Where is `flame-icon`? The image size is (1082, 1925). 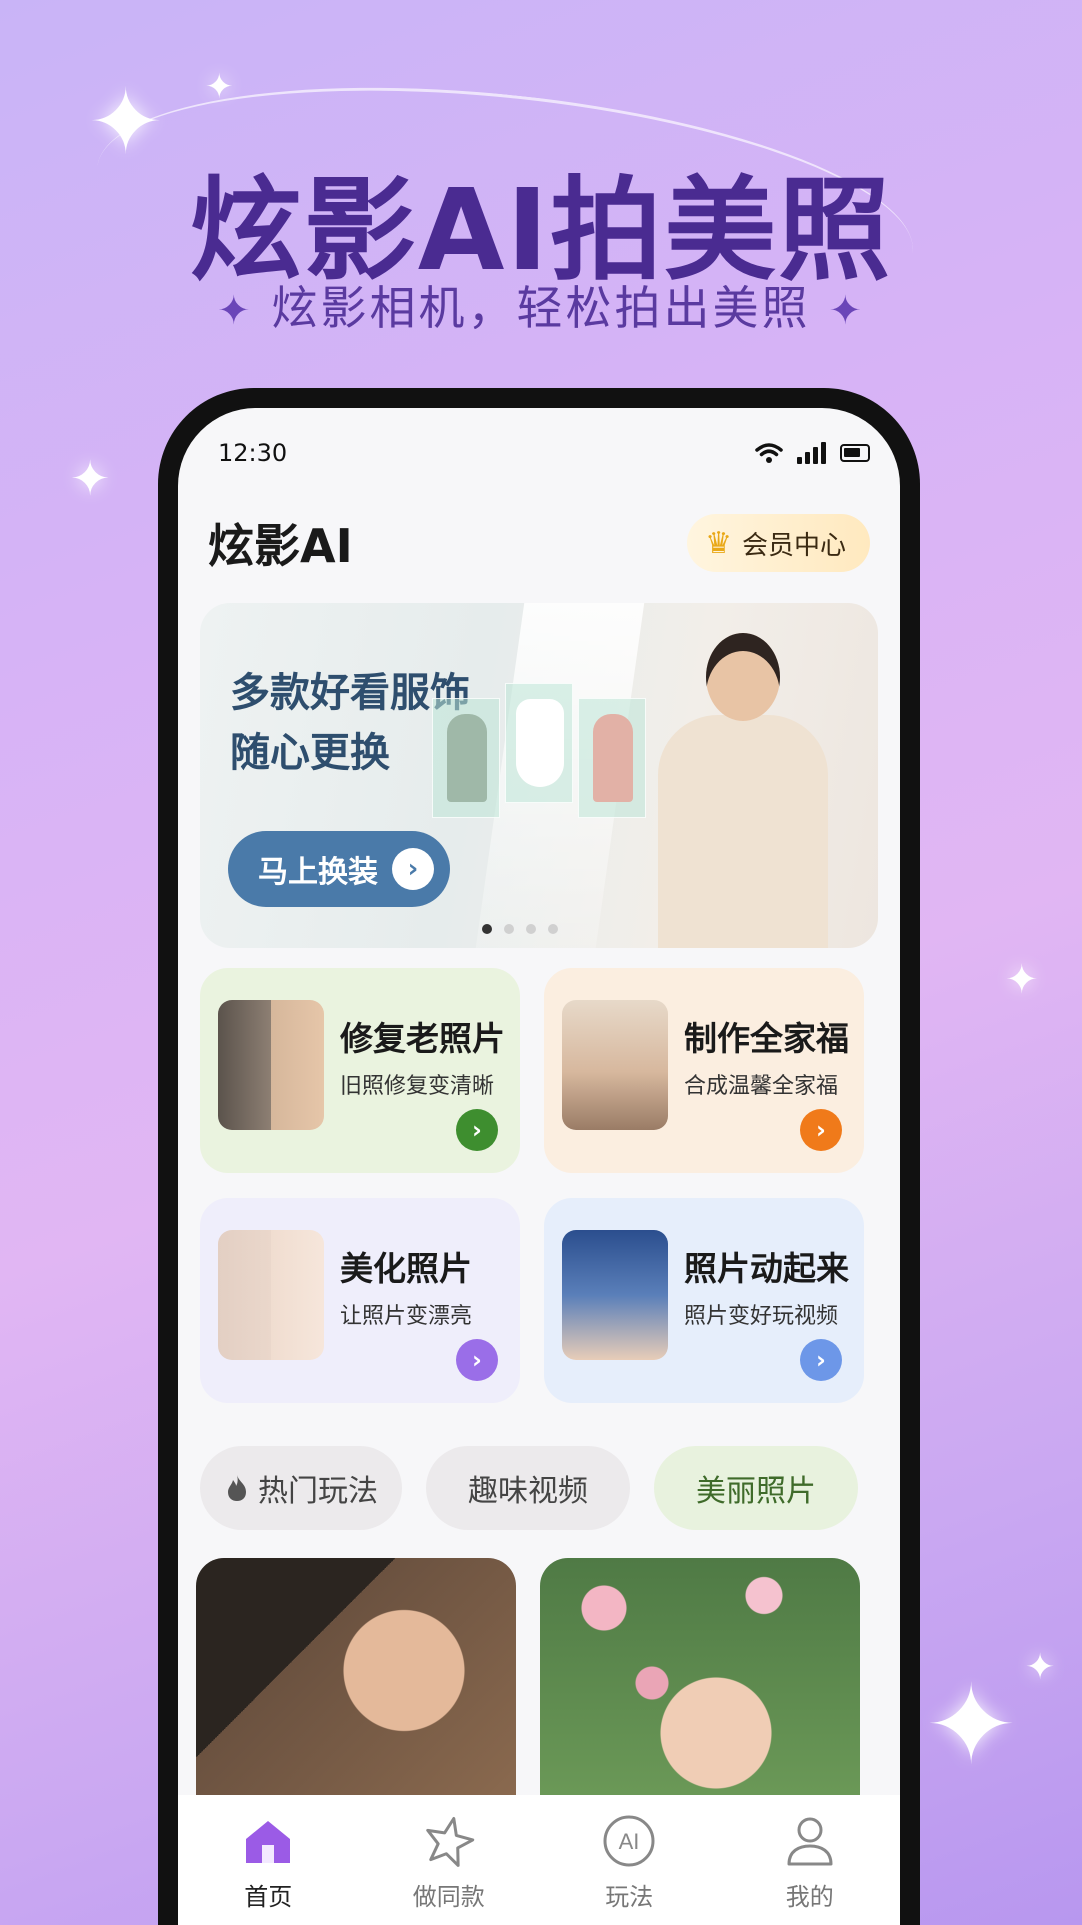
flame-icon is located at coordinates (237, 1488).